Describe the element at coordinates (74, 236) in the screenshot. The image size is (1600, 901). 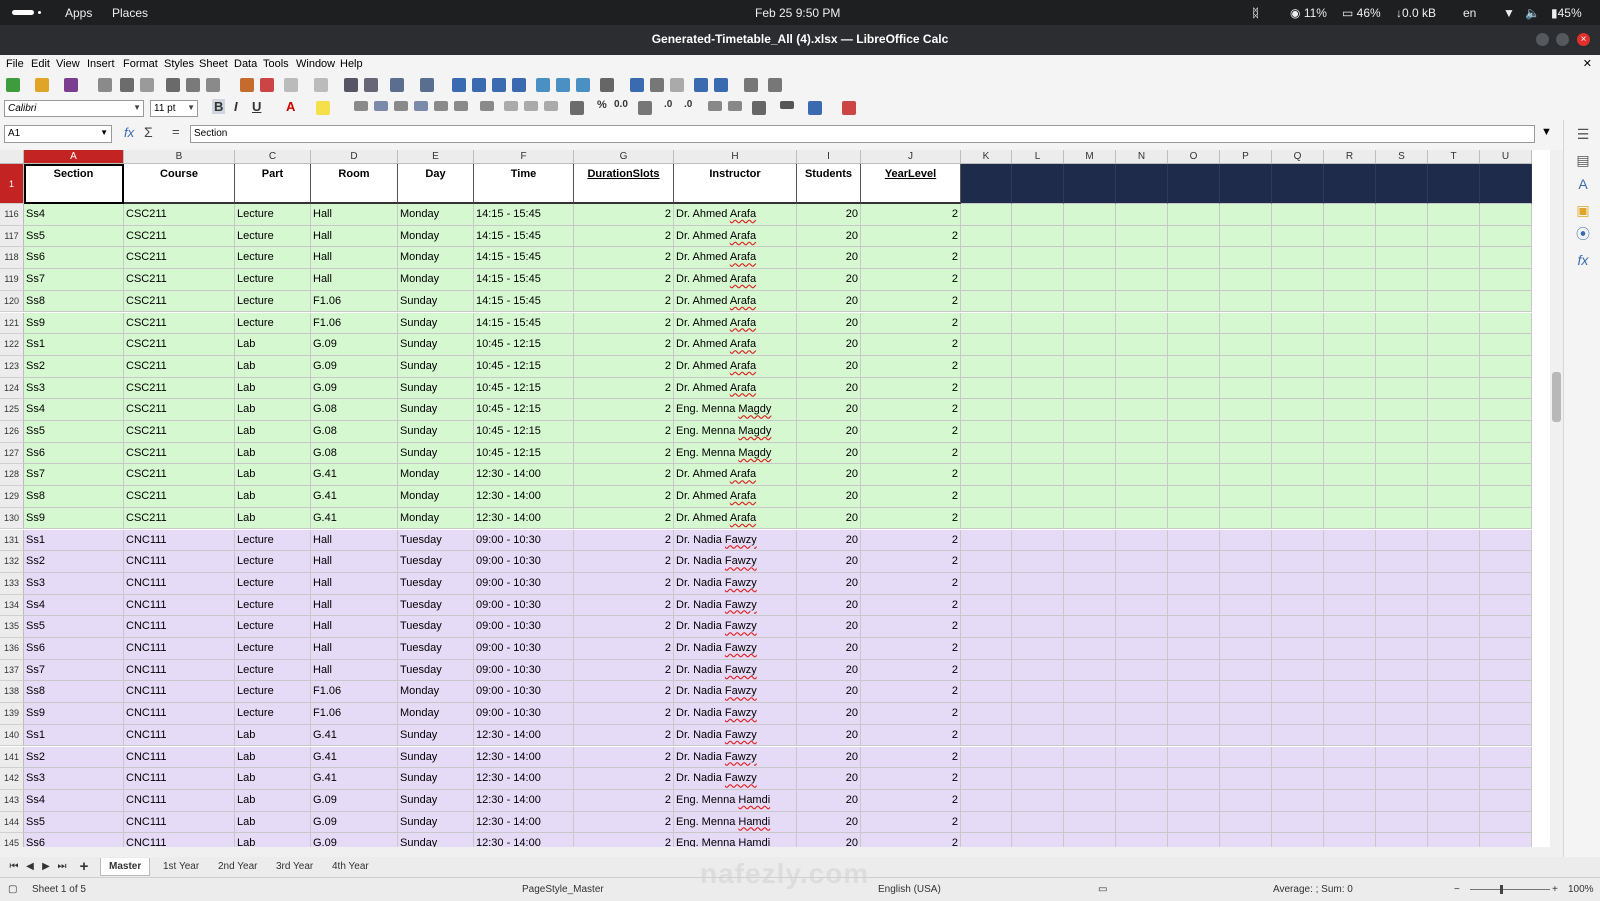
I see `cell-section: Ss5` at that location.